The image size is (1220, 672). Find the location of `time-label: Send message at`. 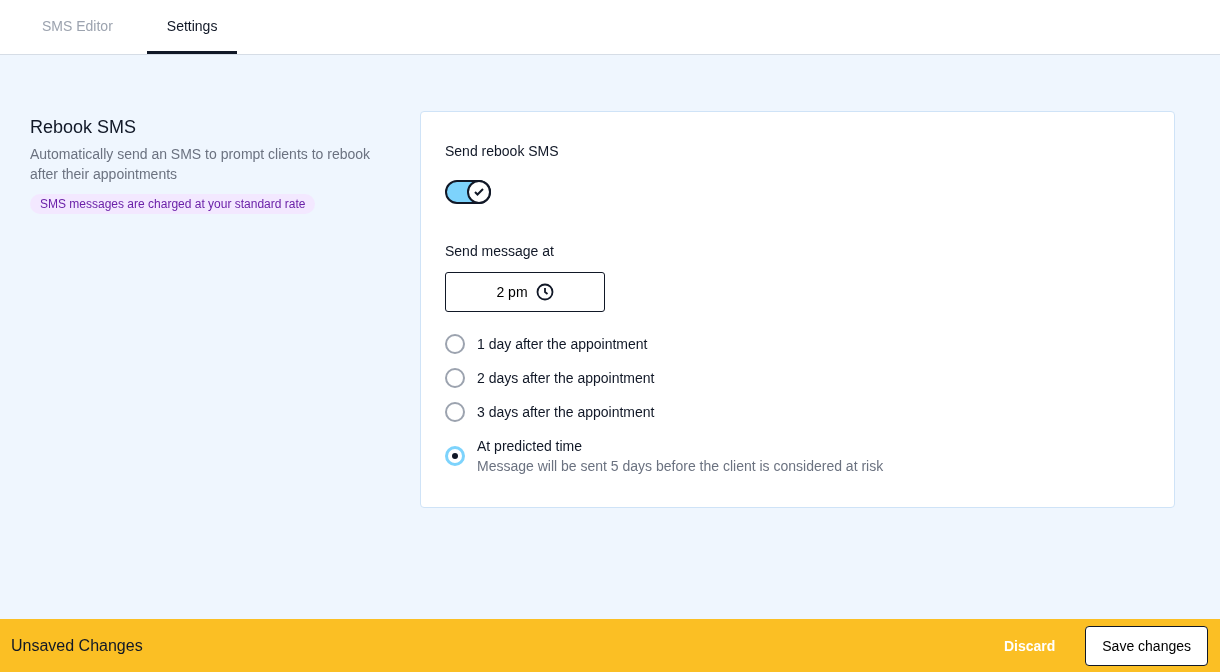

time-label: Send message at is located at coordinates (499, 251).